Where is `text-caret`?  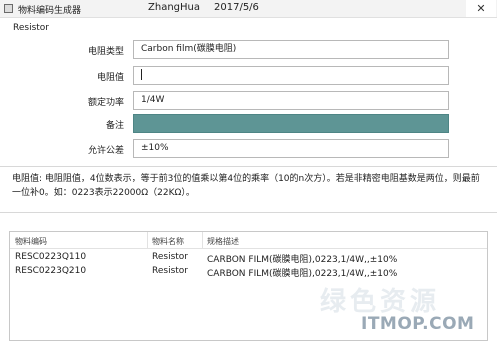 text-caret is located at coordinates (141, 74).